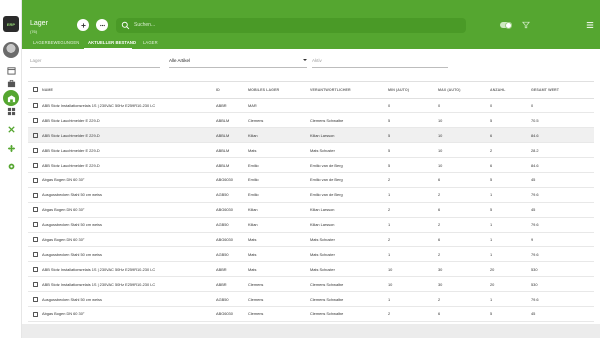 This screenshot has height=338, width=600. What do you see at coordinates (349, 90) in the screenshot?
I see `col-verantwortlicher: VERANTWORTLICHER` at bounding box center [349, 90].